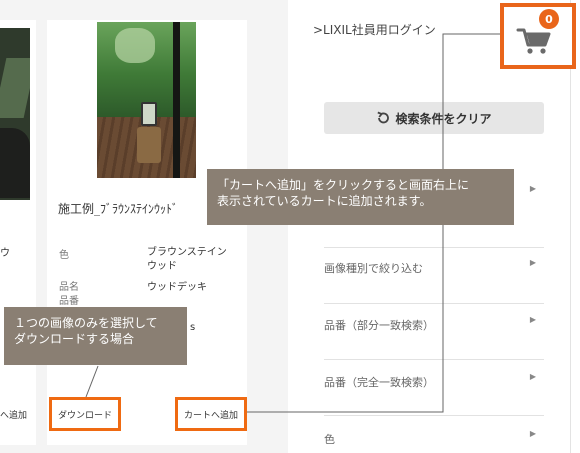 The width and height of the screenshot is (580, 453). What do you see at coordinates (187, 259) in the screenshot?
I see `spec-value-color: ブラウンステイン ウッド` at bounding box center [187, 259].